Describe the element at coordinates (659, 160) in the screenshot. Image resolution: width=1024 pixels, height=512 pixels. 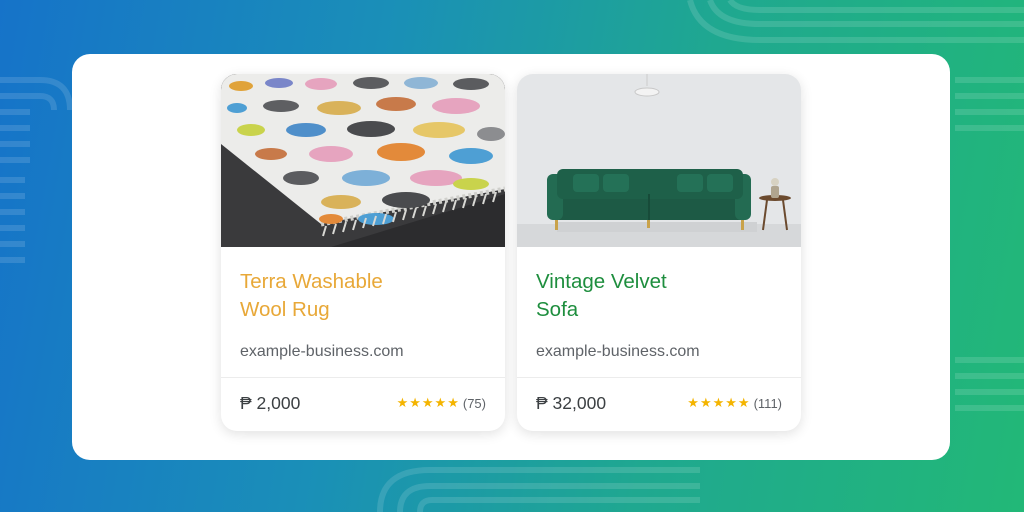
I see `sofa-photo` at that location.